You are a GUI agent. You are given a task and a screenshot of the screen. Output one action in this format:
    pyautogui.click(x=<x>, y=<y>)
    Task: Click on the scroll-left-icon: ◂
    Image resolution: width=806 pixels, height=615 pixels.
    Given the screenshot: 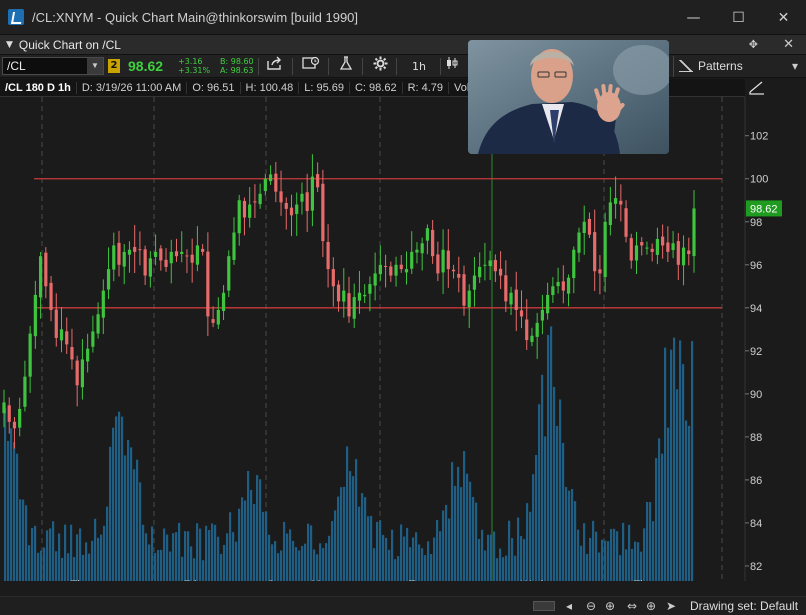 What is the action you would take?
    pyautogui.click(x=569, y=606)
    